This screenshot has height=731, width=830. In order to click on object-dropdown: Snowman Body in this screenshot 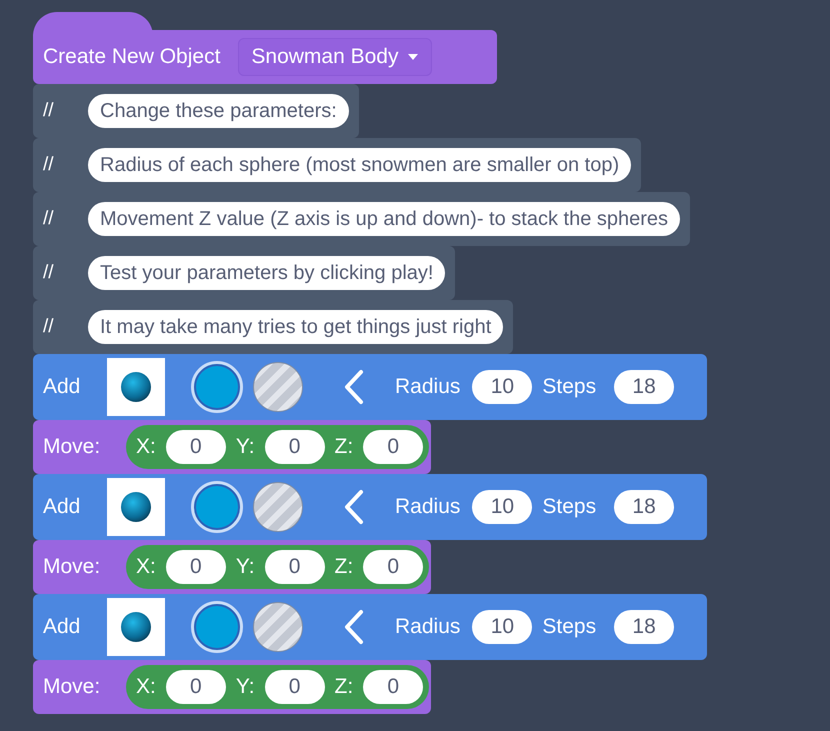, I will do `click(335, 57)`.